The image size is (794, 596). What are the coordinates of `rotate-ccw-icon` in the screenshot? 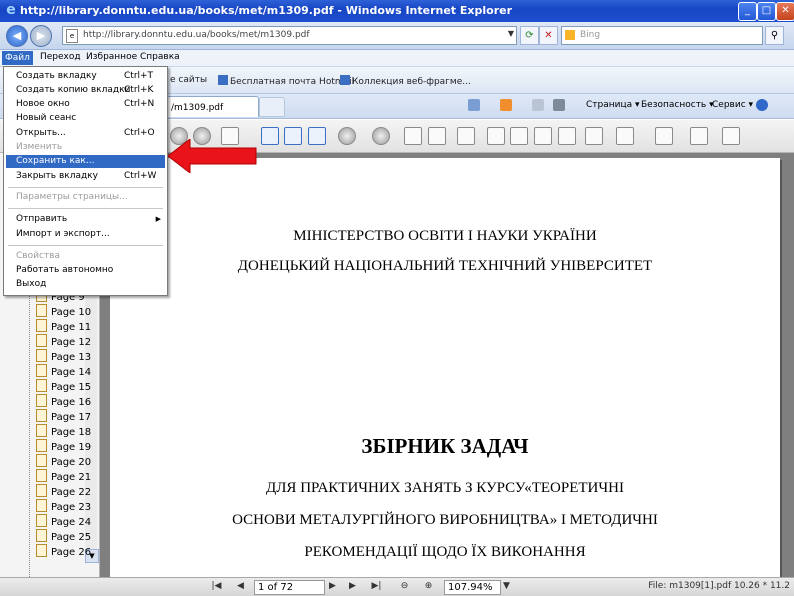 It's located at (347, 136).